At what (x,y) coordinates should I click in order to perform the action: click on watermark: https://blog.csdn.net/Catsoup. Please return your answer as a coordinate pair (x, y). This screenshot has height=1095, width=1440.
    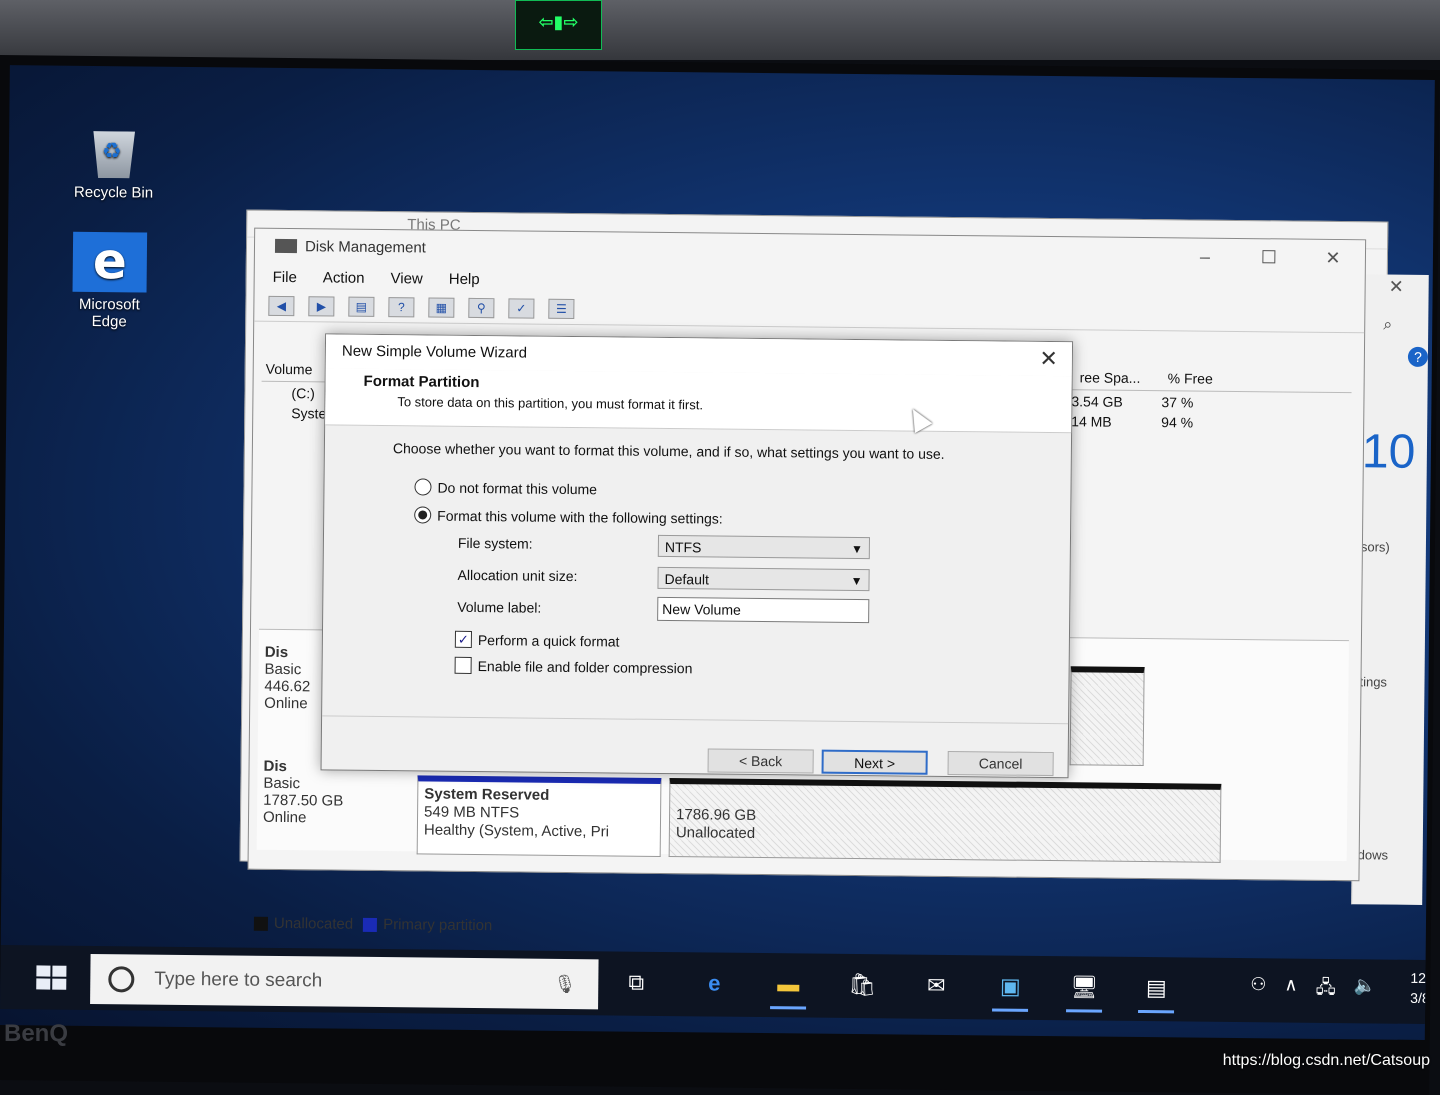
    Looking at the image, I should click on (1326, 1060).